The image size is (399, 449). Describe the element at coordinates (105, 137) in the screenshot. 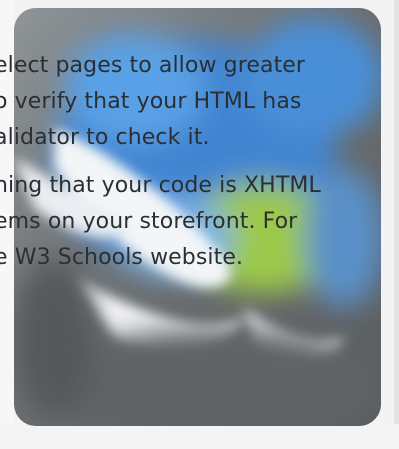

I see `text-line: alidator to check it.` at that location.